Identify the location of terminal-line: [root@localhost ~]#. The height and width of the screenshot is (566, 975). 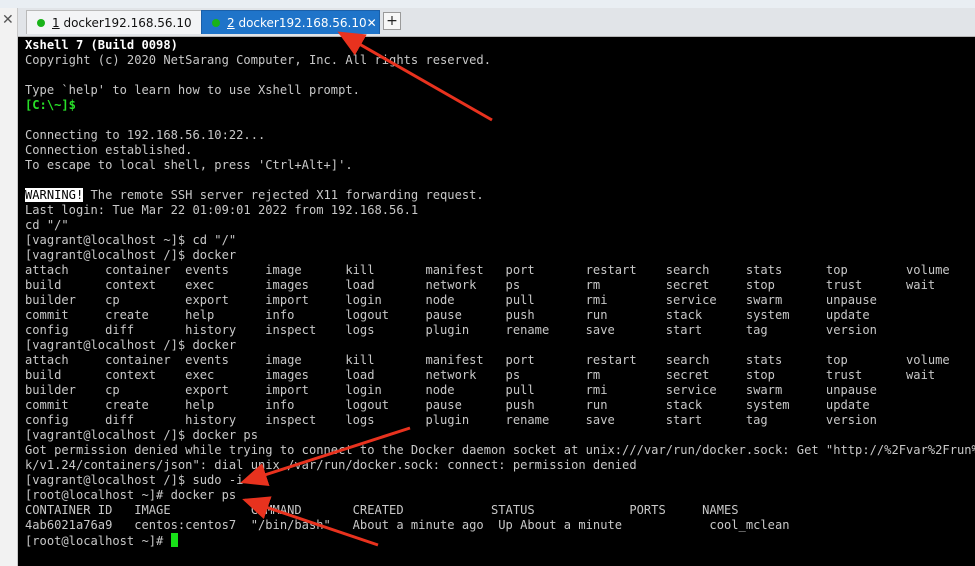
(500, 540).